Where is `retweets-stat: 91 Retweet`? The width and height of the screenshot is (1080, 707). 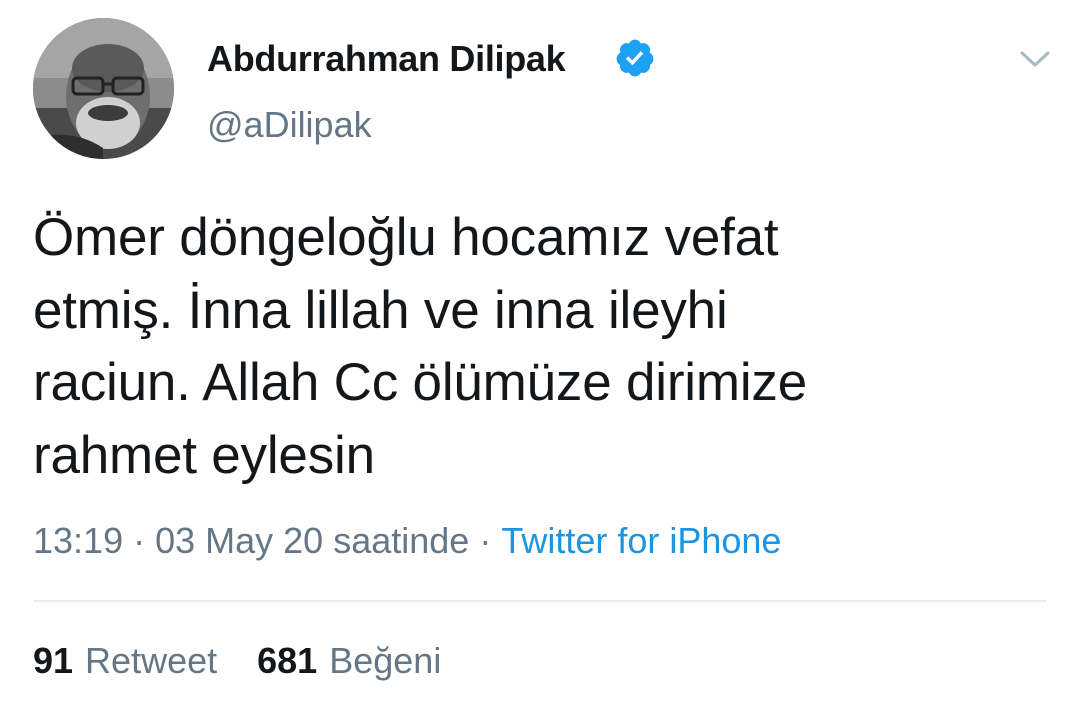
retweets-stat: 91 Retweet is located at coordinates (125, 661).